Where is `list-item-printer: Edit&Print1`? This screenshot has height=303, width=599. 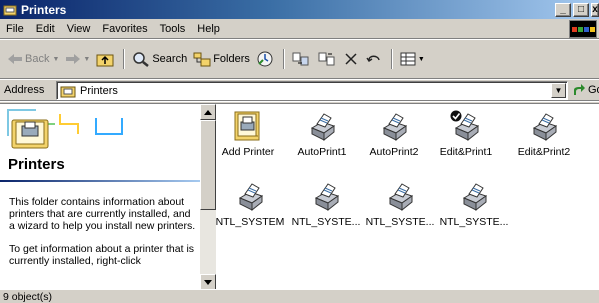 list-item-printer: Edit&Print1 is located at coordinates (466, 134).